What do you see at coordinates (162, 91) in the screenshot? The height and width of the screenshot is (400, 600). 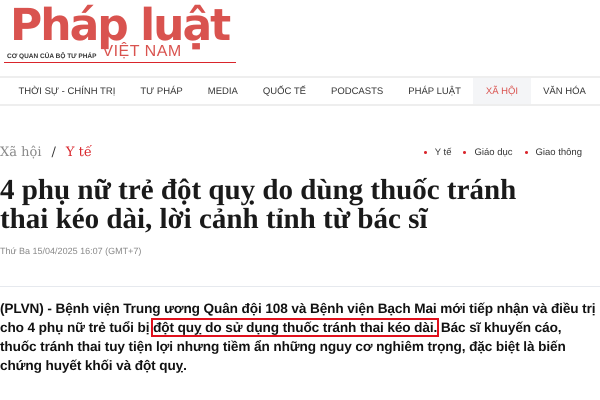 I see `nav-tab: TƯ PHÁP` at bounding box center [162, 91].